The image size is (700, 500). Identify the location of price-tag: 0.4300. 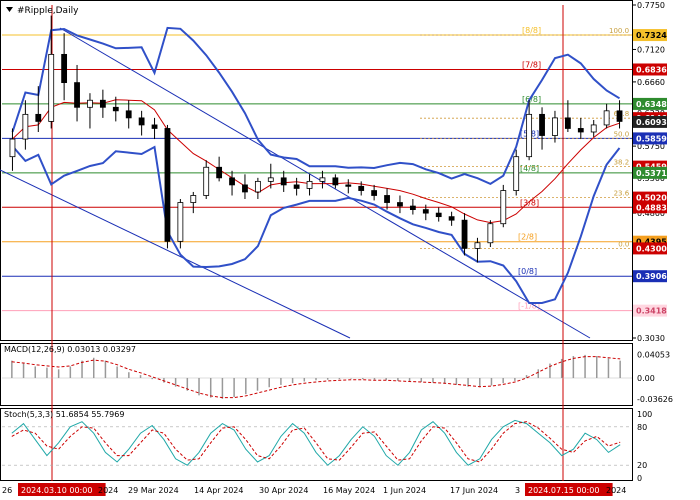
(650, 248).